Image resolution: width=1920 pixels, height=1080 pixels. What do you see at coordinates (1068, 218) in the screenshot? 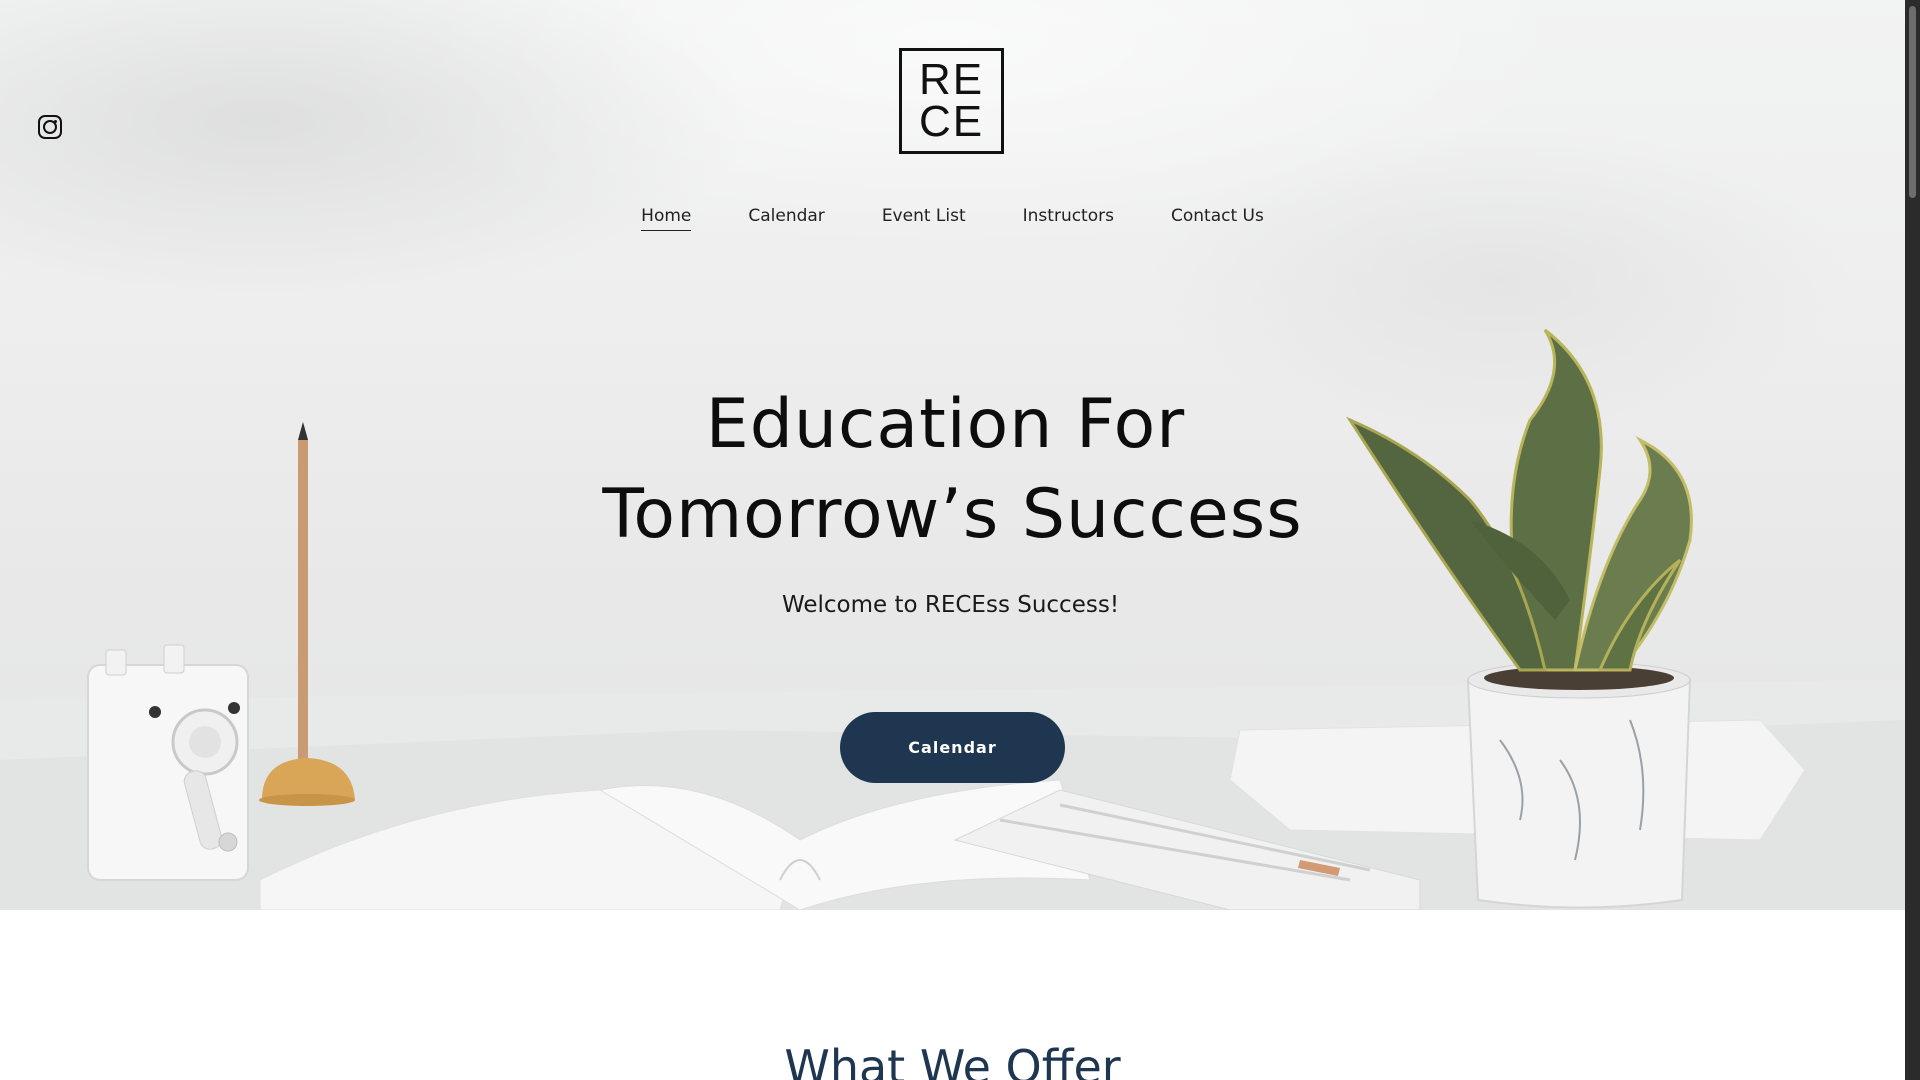
I see `nav-item-instructors: Instructors` at bounding box center [1068, 218].